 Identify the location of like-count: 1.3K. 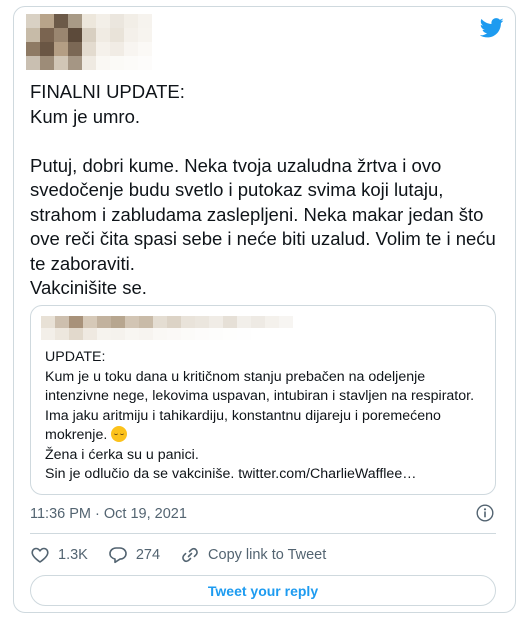
(73, 555).